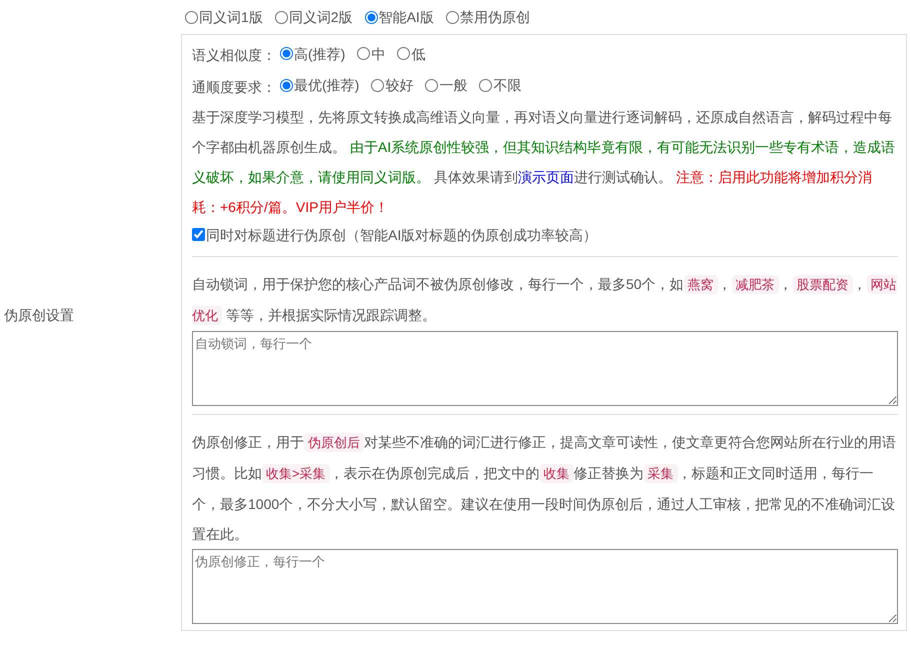 The width and height of the screenshot is (911, 658). What do you see at coordinates (234, 55) in the screenshot?
I see `field-label: 语义相似度：` at bounding box center [234, 55].